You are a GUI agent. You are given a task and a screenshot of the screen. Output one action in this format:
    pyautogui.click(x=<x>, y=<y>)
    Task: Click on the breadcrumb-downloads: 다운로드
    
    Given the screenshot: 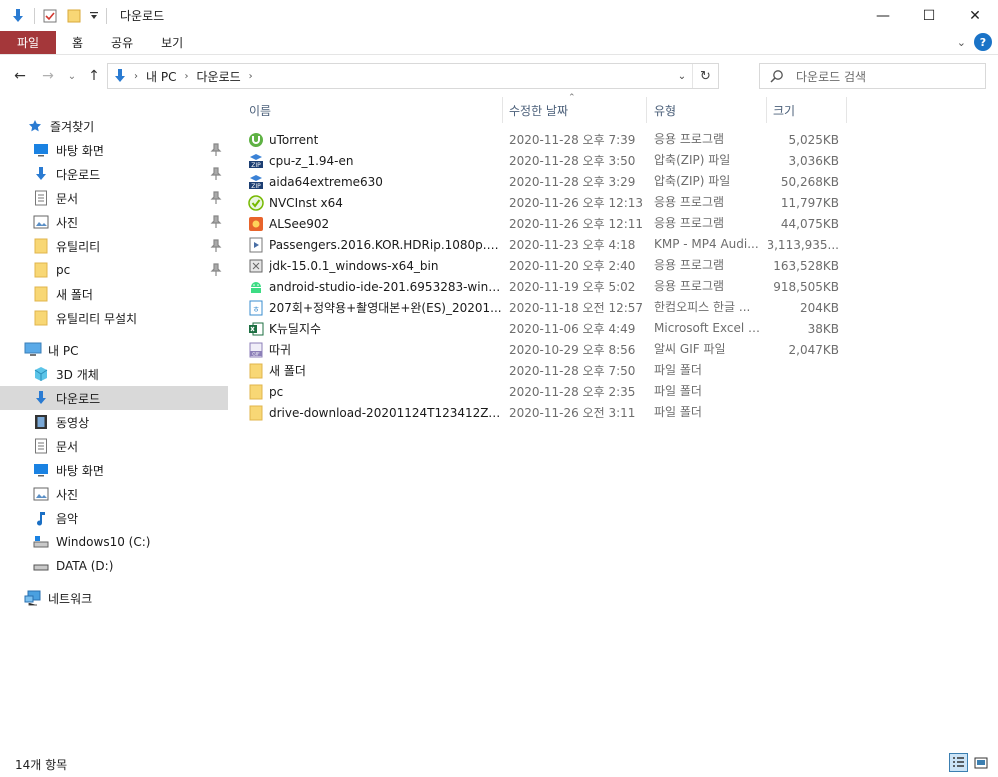 What is the action you would take?
    pyautogui.click(x=218, y=76)
    